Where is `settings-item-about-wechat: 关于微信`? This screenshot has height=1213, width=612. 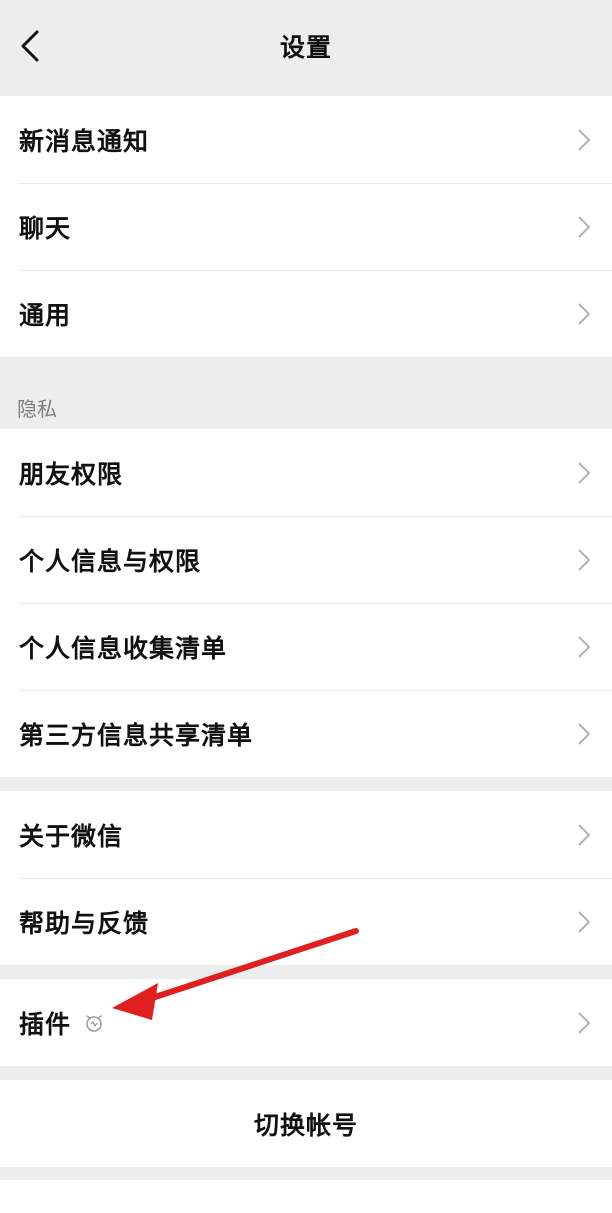
settings-item-about-wechat: 关于微信 is located at coordinates (306, 834).